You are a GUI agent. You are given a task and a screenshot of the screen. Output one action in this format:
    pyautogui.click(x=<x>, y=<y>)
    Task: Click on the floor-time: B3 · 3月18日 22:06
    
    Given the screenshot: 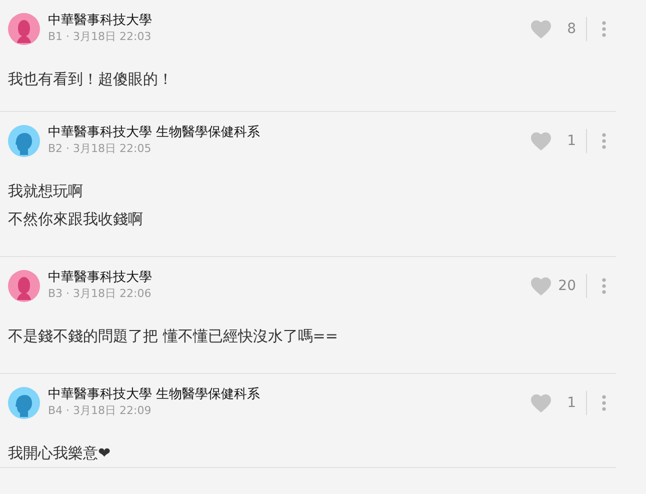 What is the action you would take?
    pyautogui.click(x=100, y=294)
    